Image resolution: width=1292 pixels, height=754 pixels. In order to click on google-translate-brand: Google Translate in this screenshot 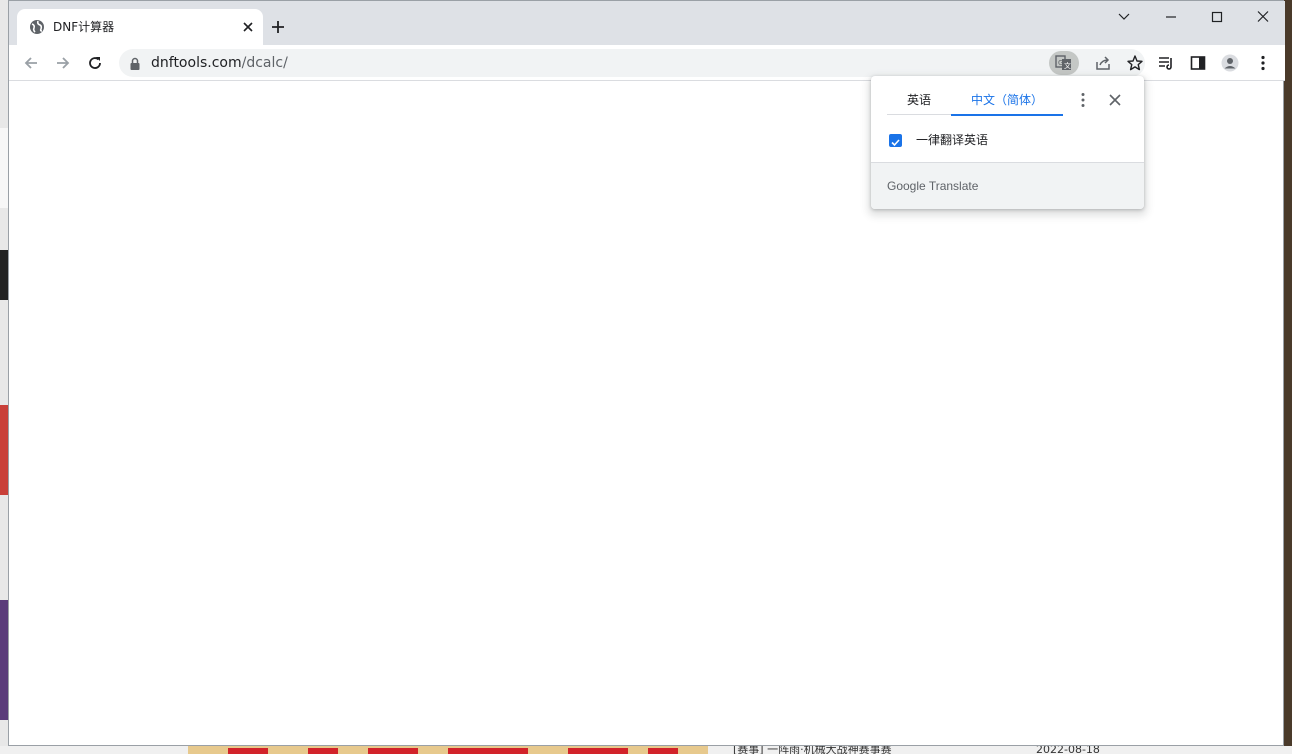, I will do `click(932, 186)`.